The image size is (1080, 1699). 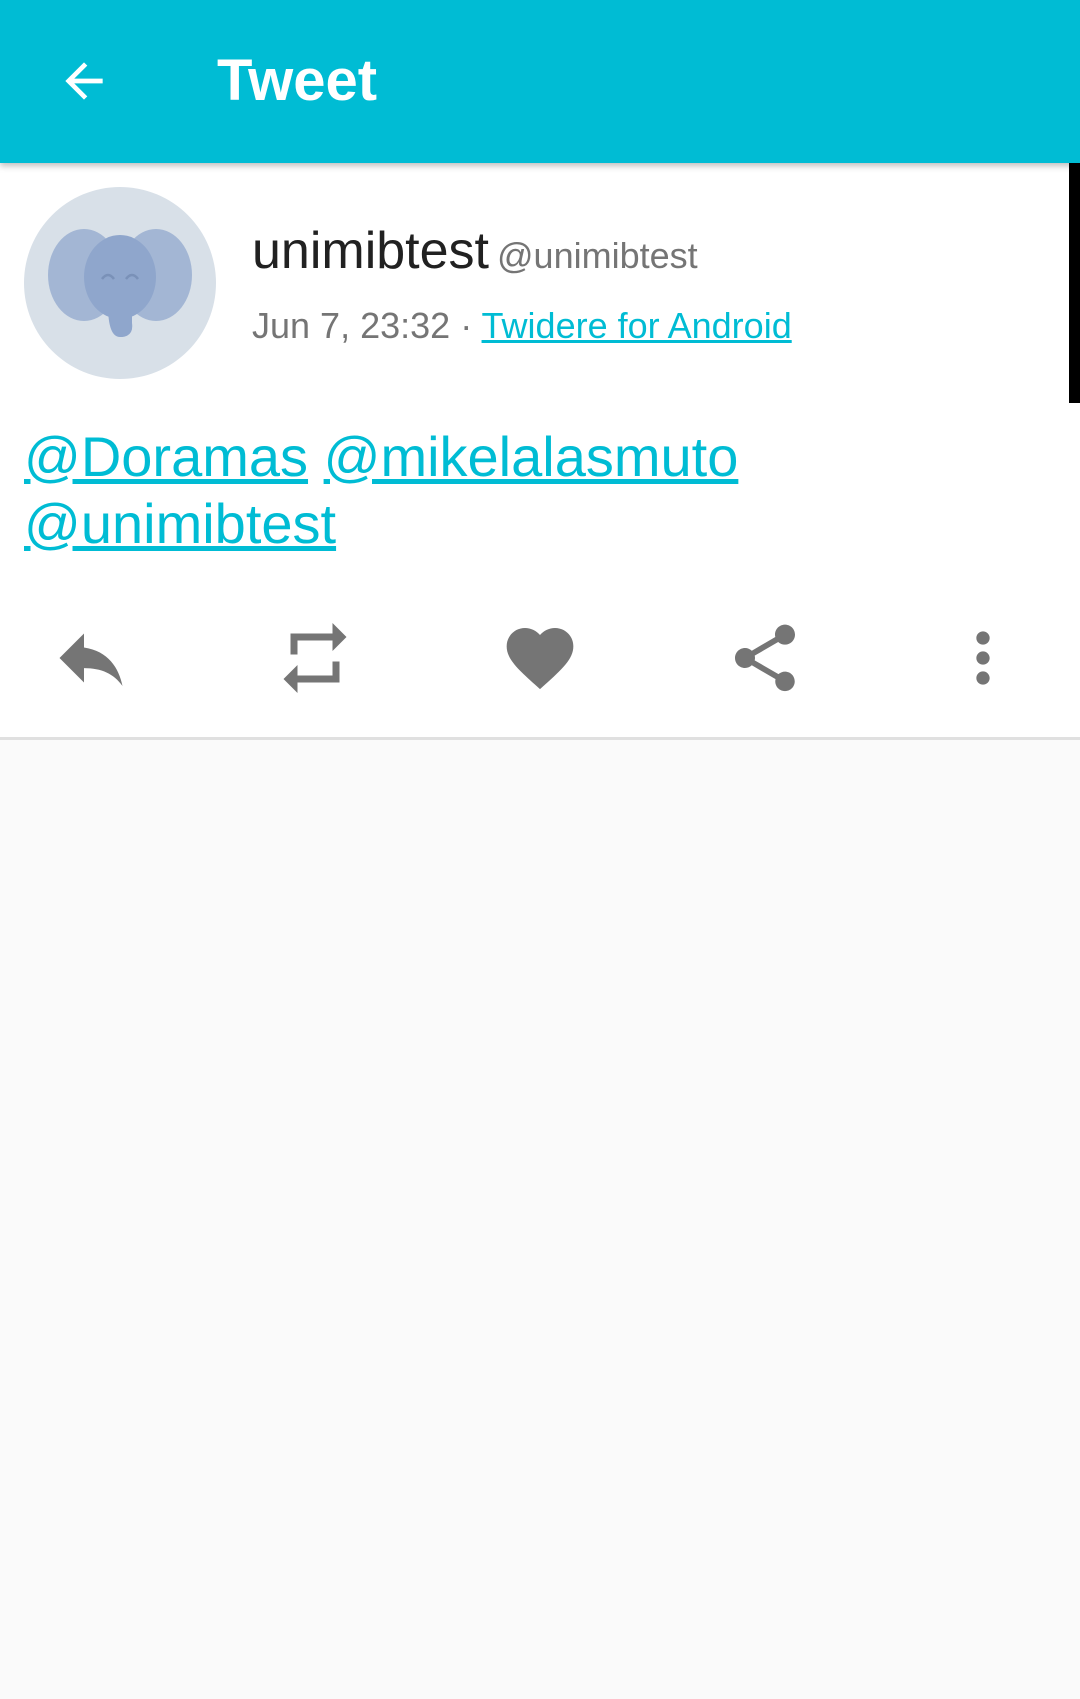 I want to click on tweet-meta: Jun 7, 23:32 · Twidere for Android, so click(x=522, y=326).